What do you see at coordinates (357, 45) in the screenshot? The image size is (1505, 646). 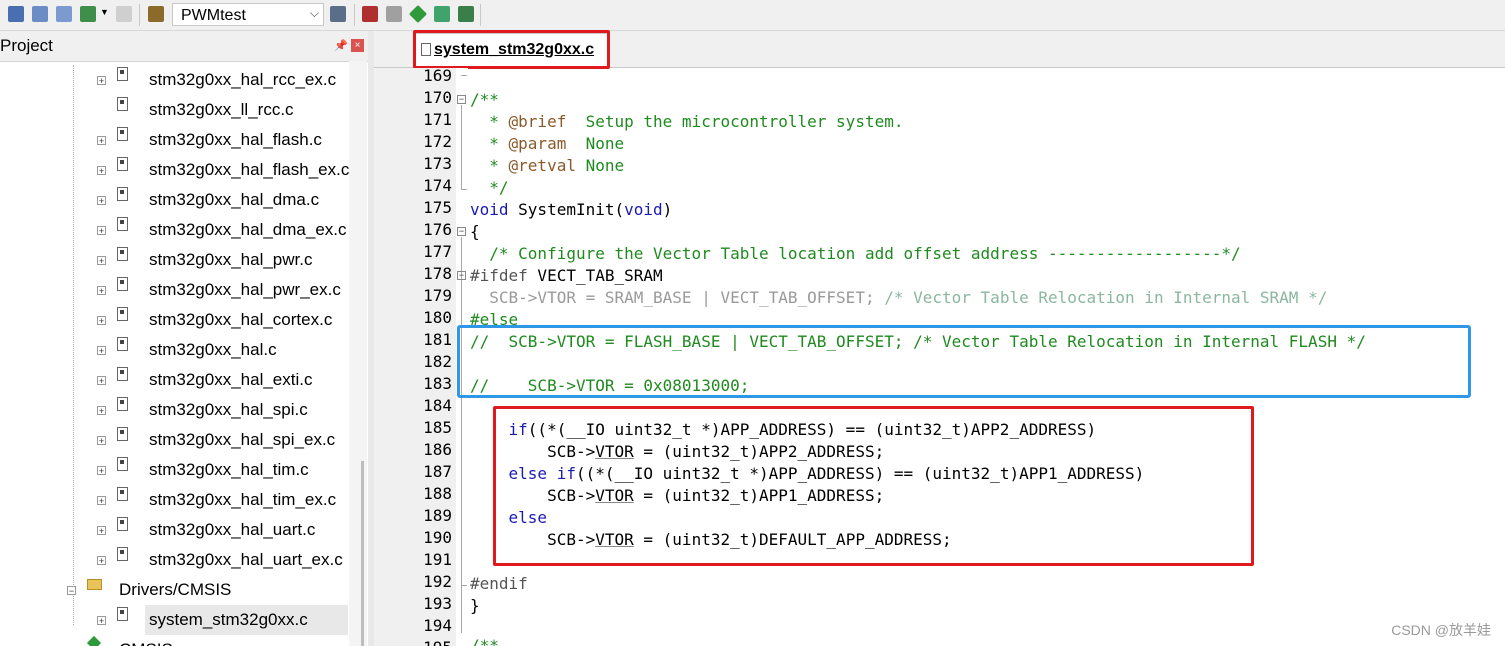 I see `close-icon: ×` at bounding box center [357, 45].